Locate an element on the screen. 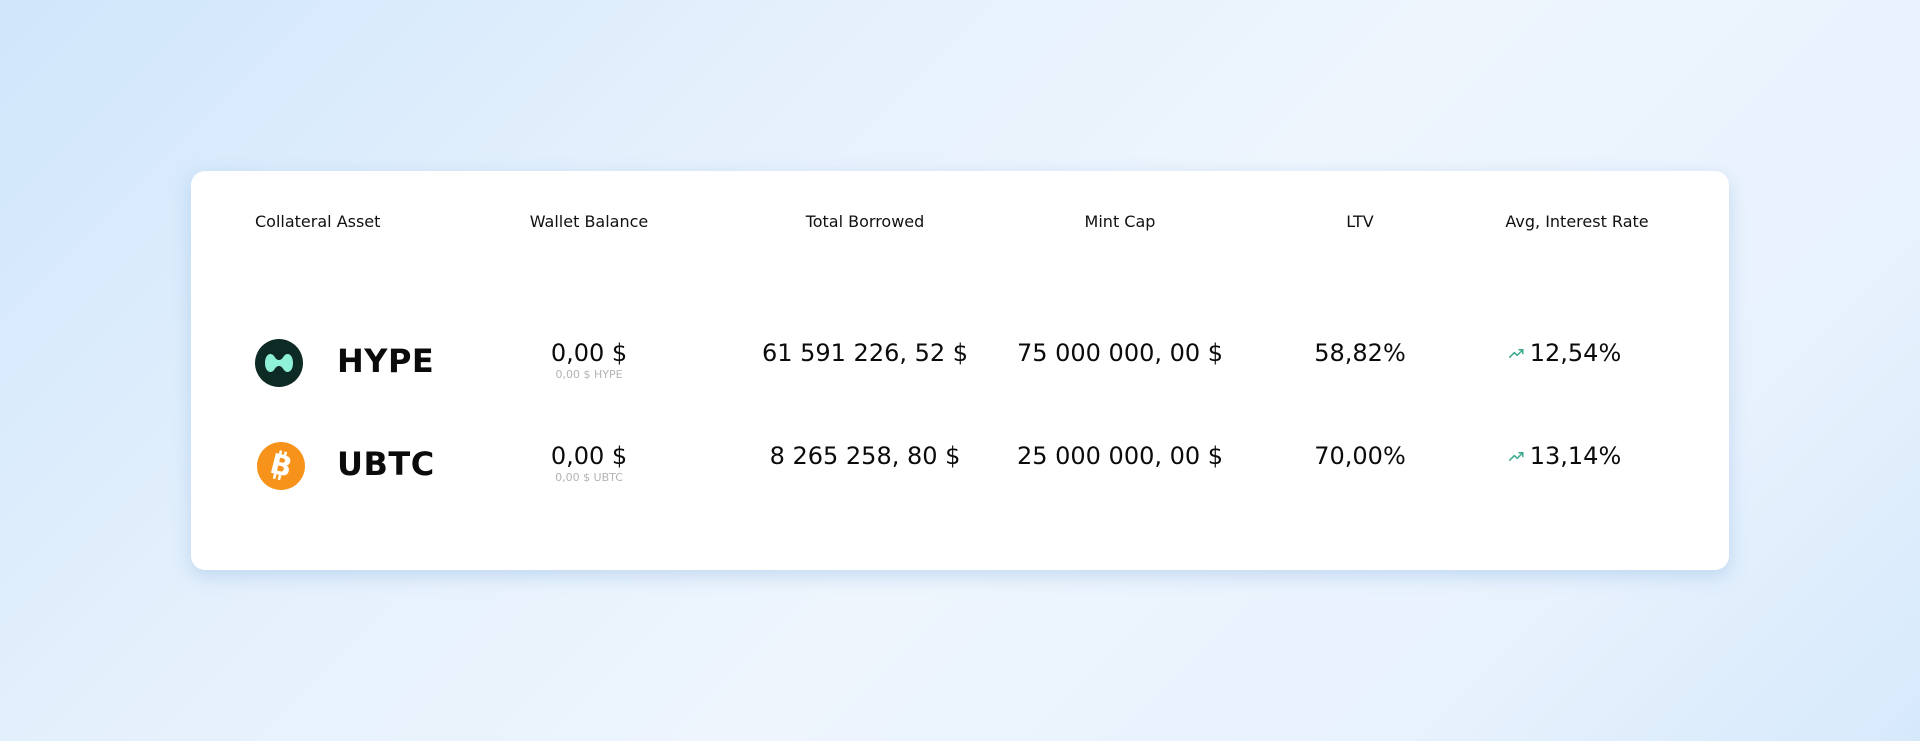  header-mint-cap: Mint Cap is located at coordinates (1120, 221).